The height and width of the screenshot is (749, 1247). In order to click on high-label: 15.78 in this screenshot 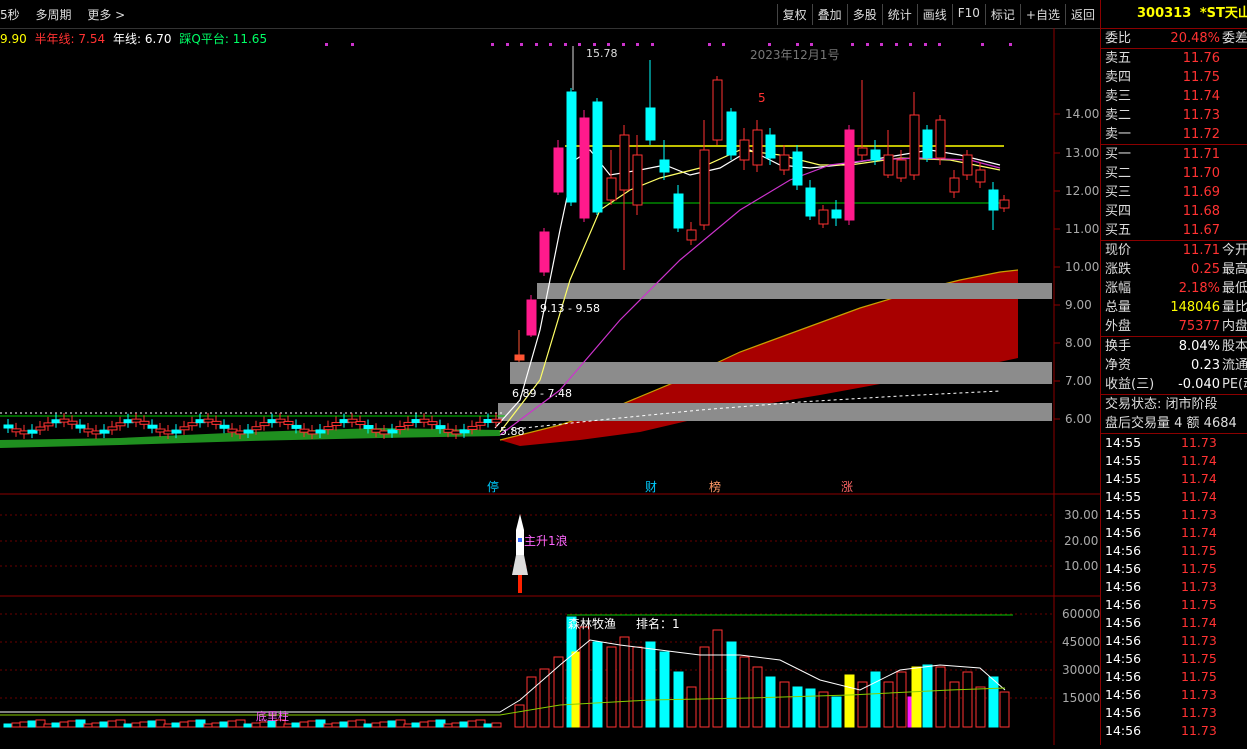, I will do `click(602, 53)`.